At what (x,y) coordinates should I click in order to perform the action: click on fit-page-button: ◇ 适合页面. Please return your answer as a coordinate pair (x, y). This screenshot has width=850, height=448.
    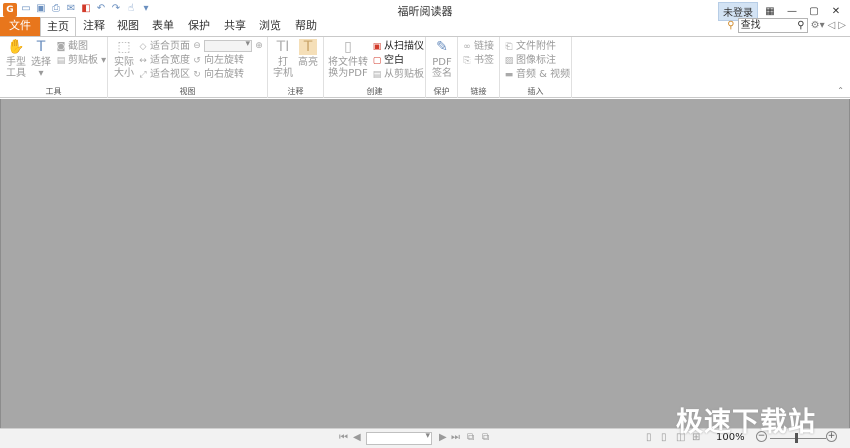
    Looking at the image, I should click on (164, 46).